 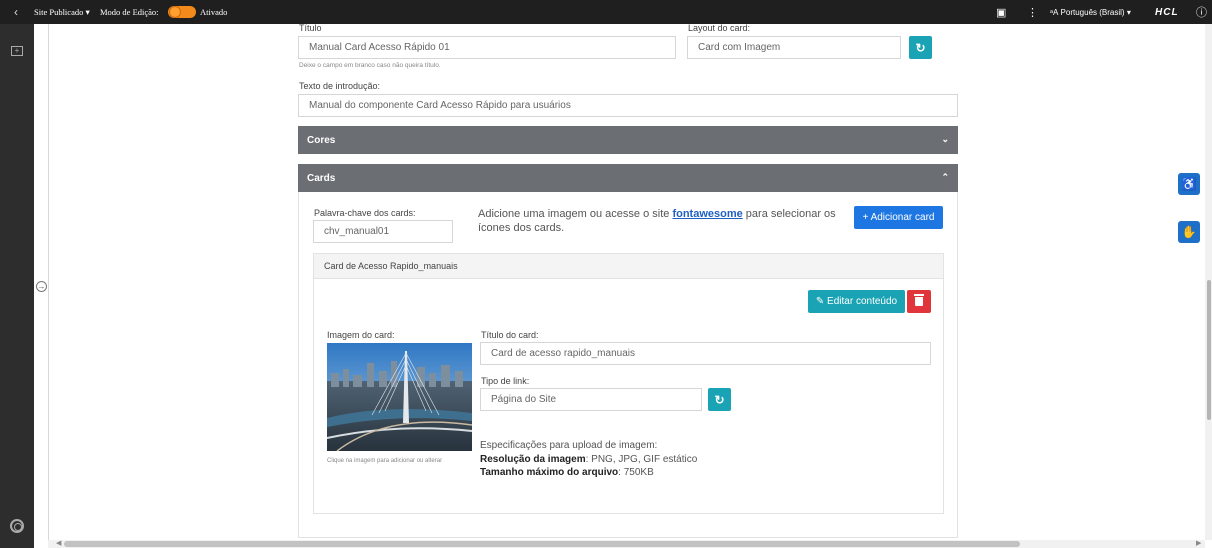 What do you see at coordinates (129, 12) in the screenshot?
I see `edit-mode-label: Modo de Edição:` at bounding box center [129, 12].